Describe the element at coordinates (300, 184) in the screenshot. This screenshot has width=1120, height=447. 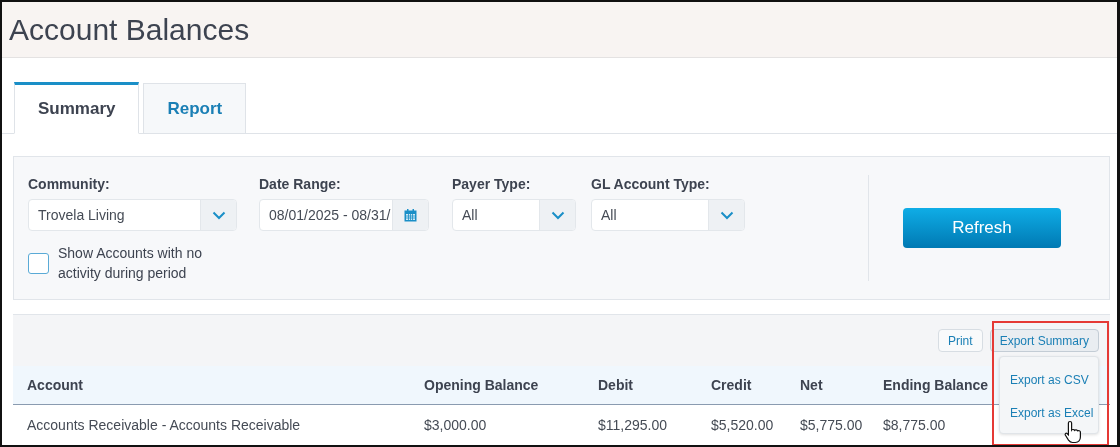
I see `field-label: Date Range:` at that location.